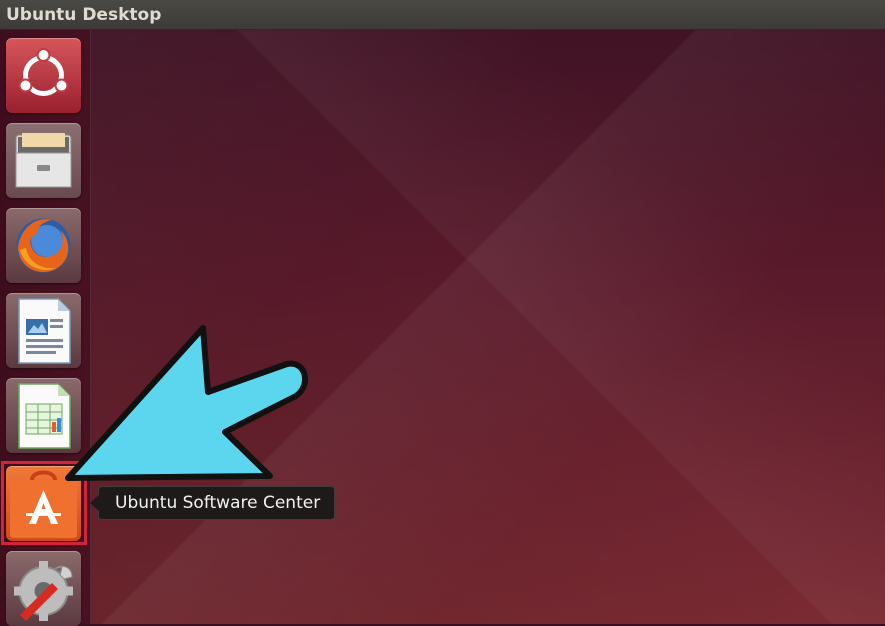 Image resolution: width=885 pixels, height=626 pixels. What do you see at coordinates (218, 503) in the screenshot?
I see `tooltip-text: Ubuntu Software Center` at bounding box center [218, 503].